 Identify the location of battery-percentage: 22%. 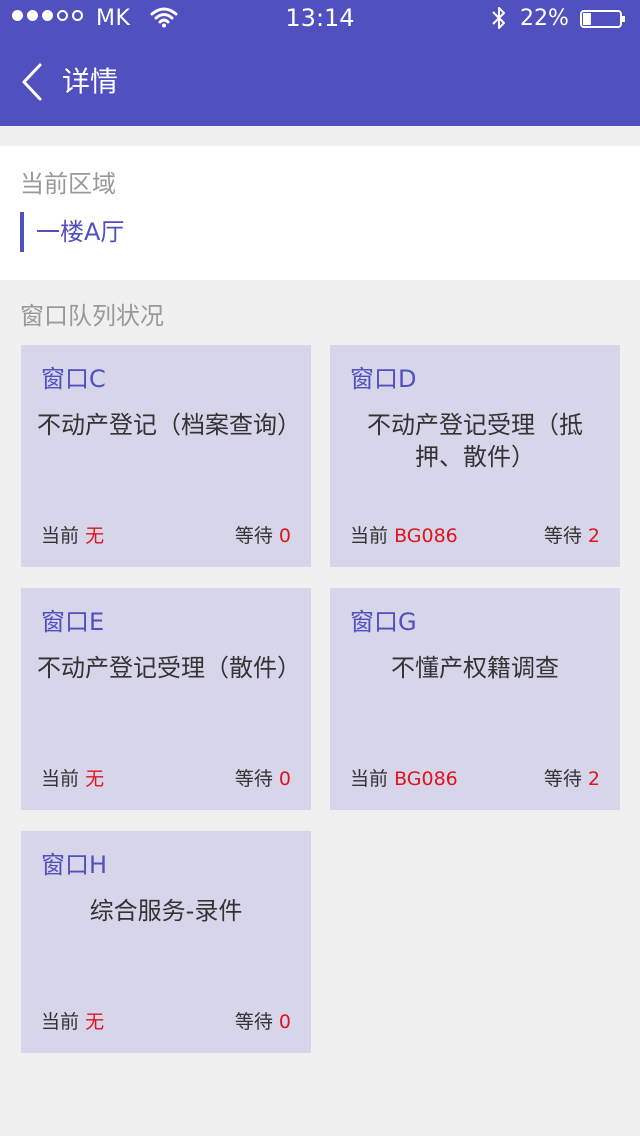
(544, 18).